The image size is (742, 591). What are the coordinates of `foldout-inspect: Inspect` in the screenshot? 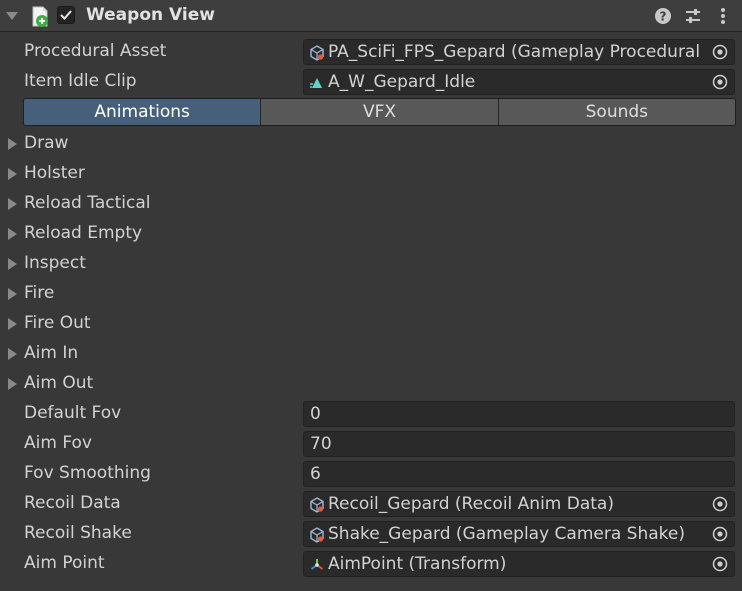 It's located at (55, 263).